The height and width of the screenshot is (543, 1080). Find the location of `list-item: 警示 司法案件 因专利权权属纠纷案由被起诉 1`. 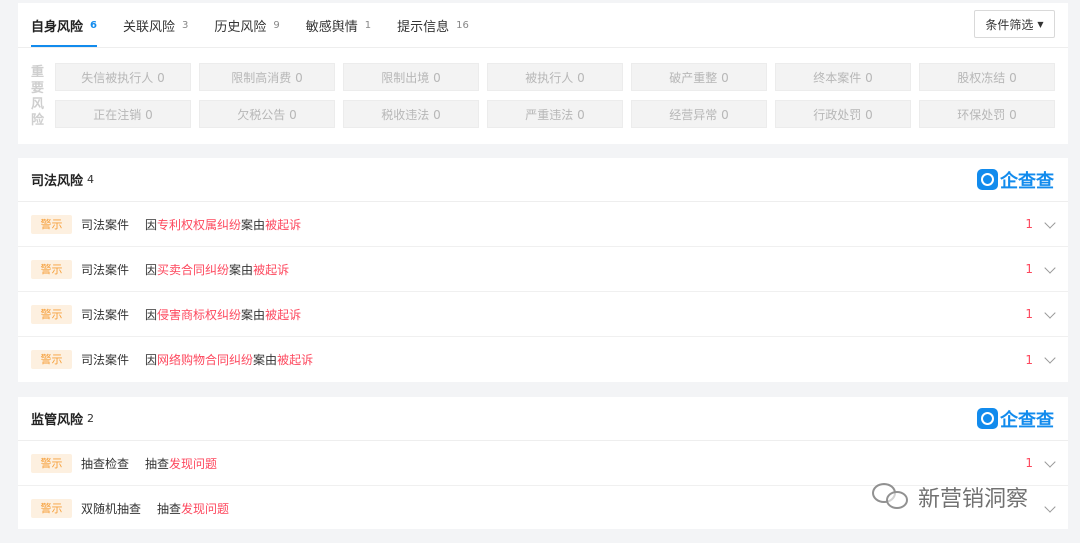

list-item: 警示 司法案件 因专利权权属纠纷案由被起诉 1 is located at coordinates (543, 224).